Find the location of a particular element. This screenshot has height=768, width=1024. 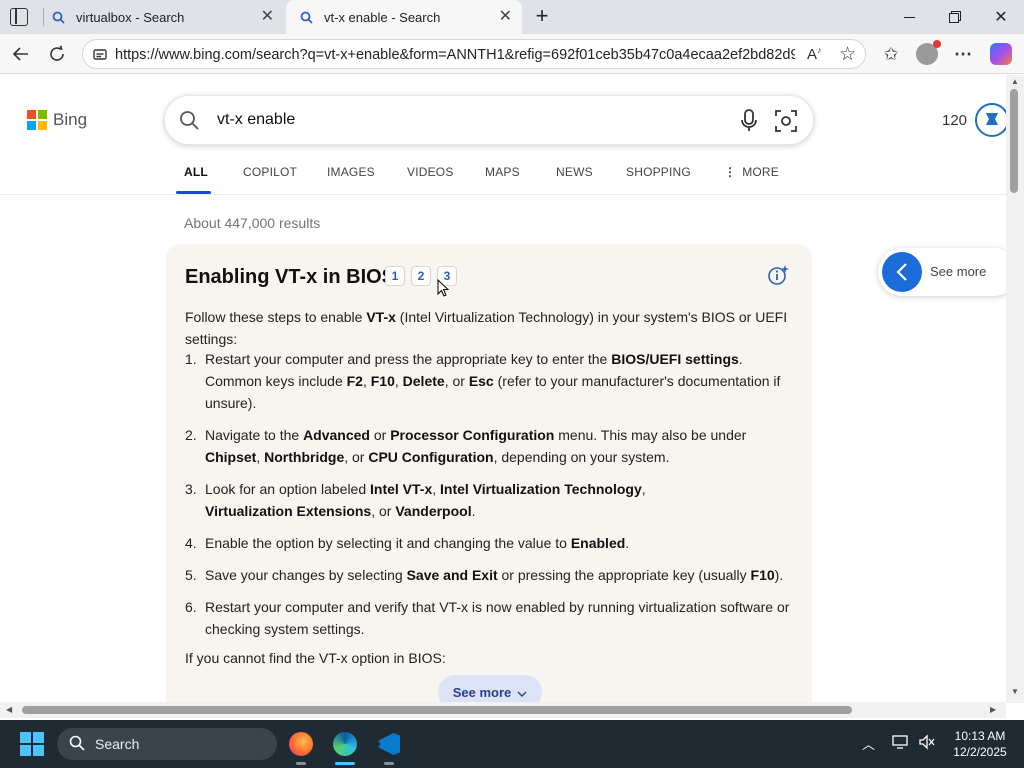

taskbar: Search ︿ 10:13 AM 12/2/2025 is located at coordinates (512, 744).